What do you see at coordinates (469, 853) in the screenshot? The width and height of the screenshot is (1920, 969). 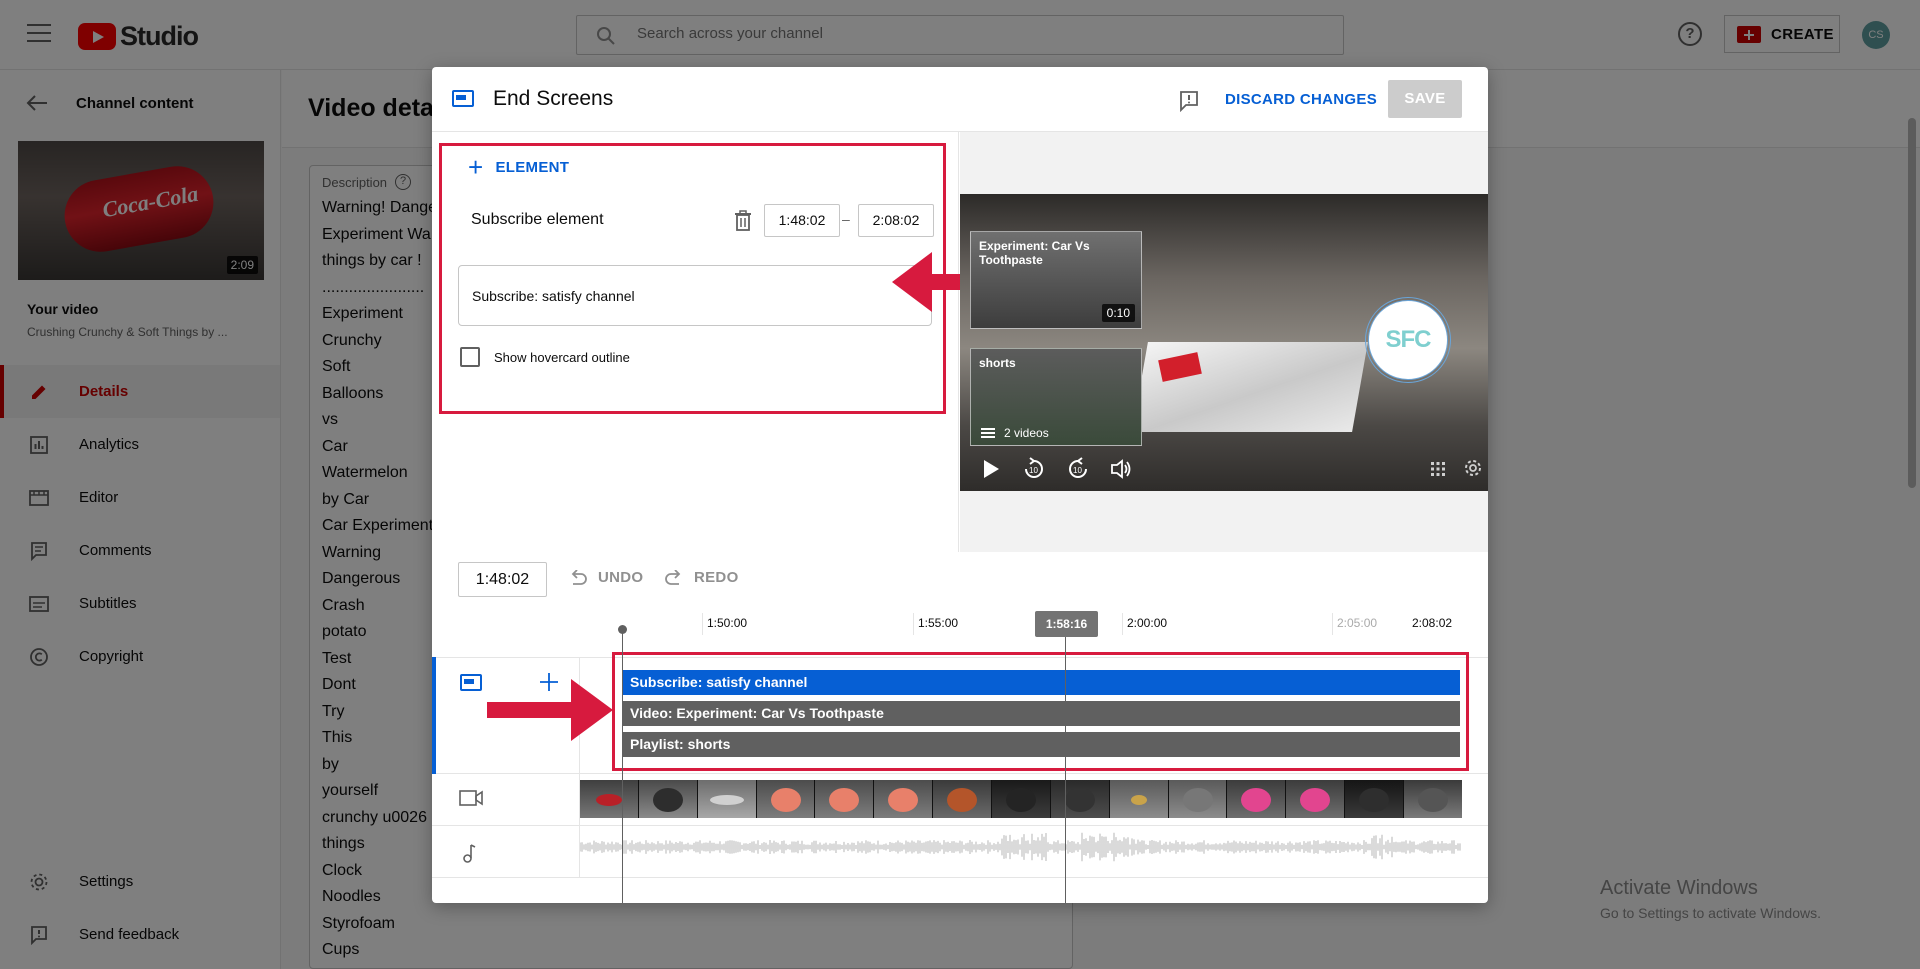 I see `music-note-icon` at bounding box center [469, 853].